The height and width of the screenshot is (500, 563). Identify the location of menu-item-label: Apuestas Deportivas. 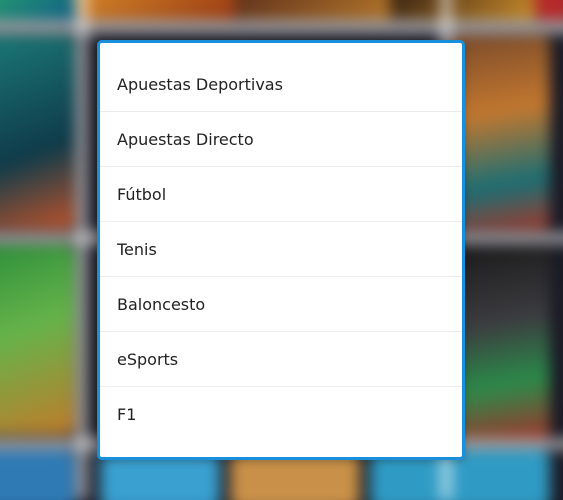
(200, 84).